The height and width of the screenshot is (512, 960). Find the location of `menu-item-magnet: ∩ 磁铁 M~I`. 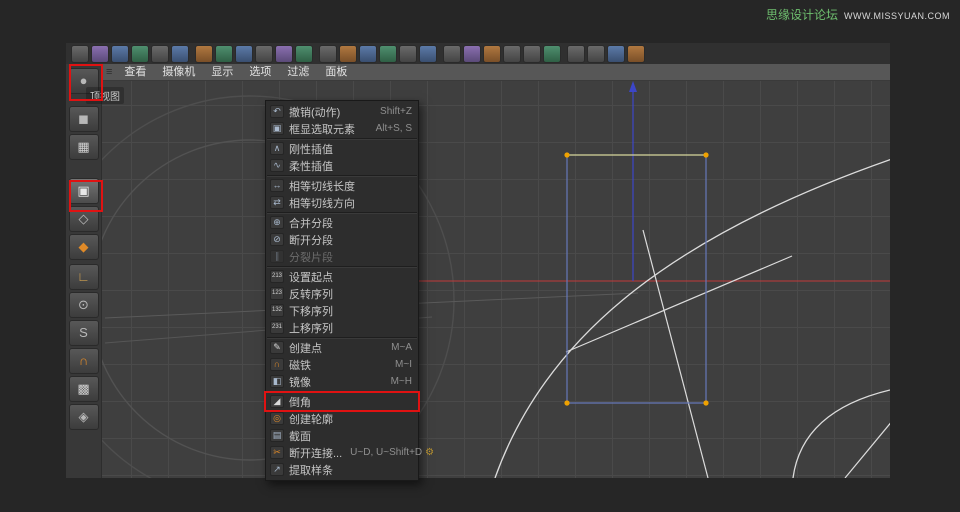

menu-item-magnet: ∩ 磁铁 M~I is located at coordinates (342, 364).